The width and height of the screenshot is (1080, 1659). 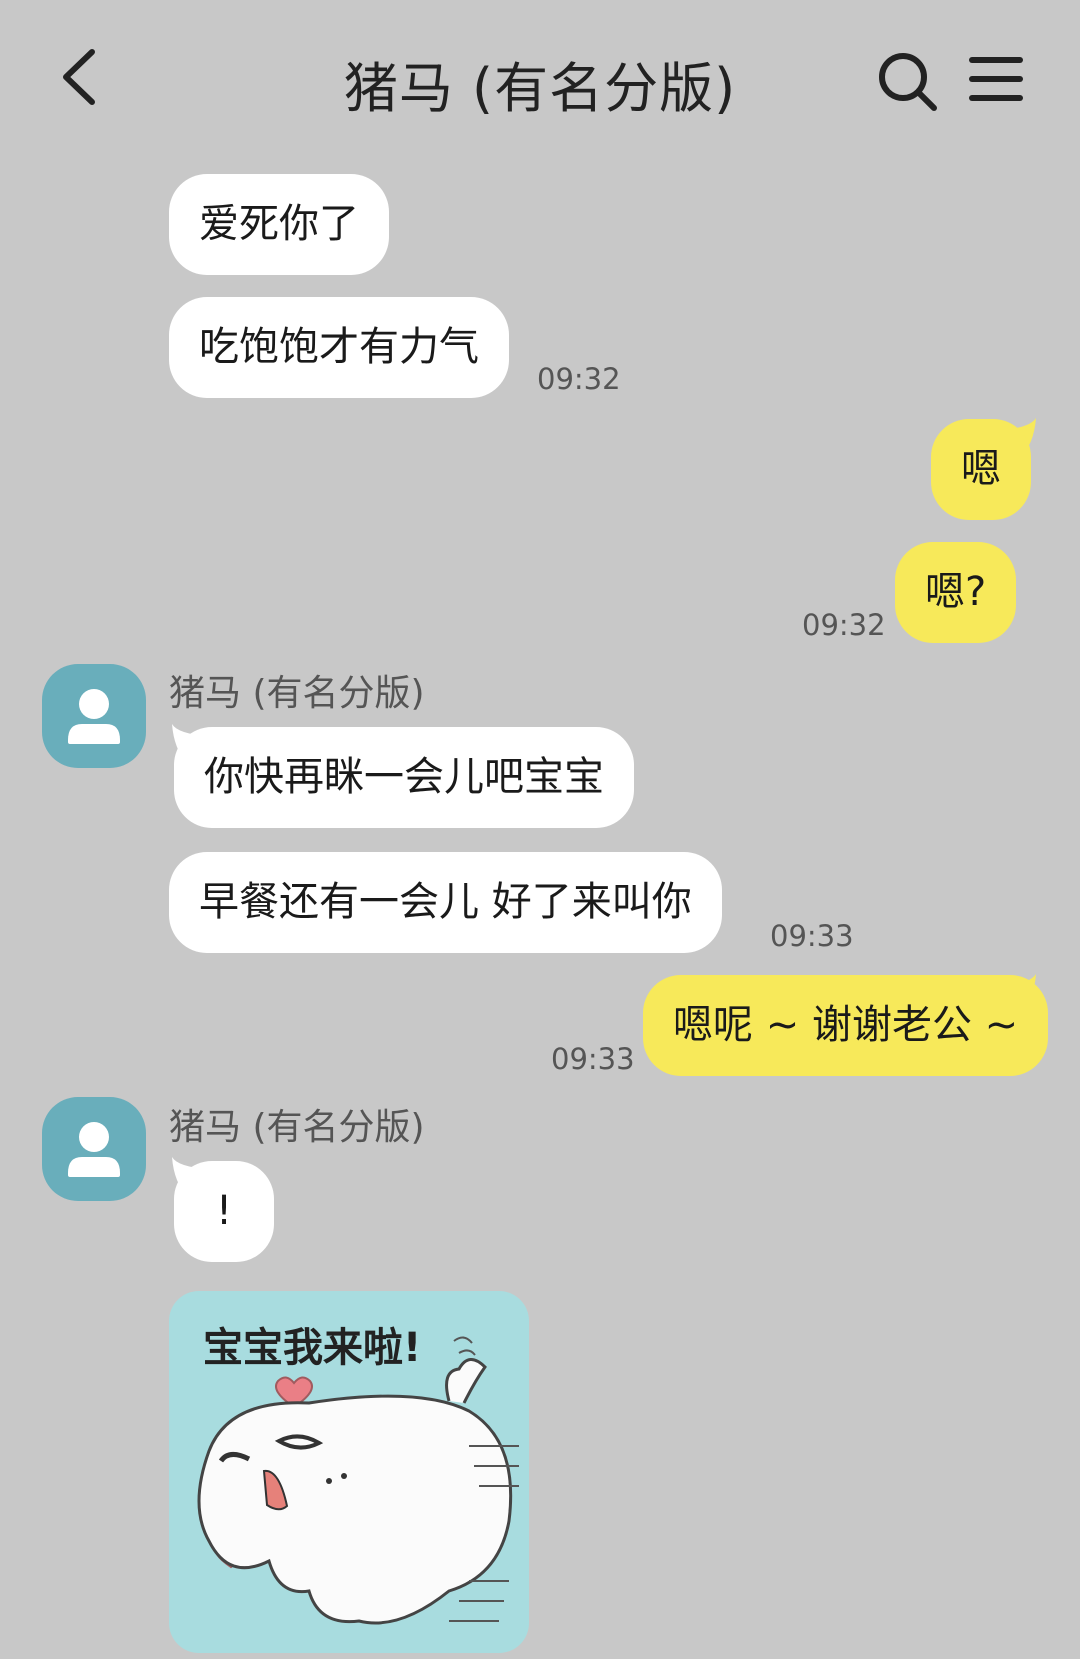 I want to click on message-bubble-incoming: 早餐还有一会儿 好了来叫你, so click(x=445, y=902).